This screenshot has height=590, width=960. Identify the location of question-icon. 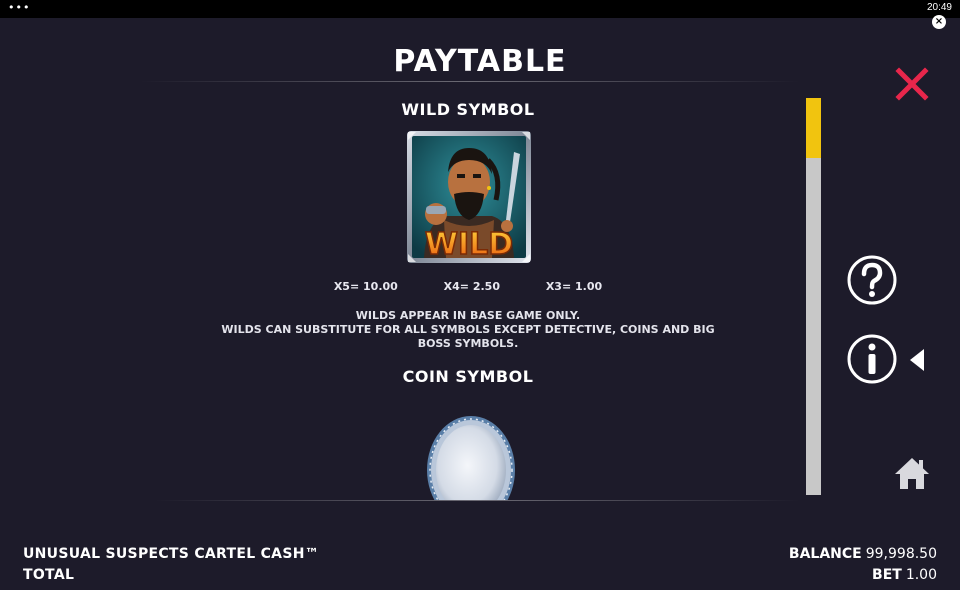
(872, 280).